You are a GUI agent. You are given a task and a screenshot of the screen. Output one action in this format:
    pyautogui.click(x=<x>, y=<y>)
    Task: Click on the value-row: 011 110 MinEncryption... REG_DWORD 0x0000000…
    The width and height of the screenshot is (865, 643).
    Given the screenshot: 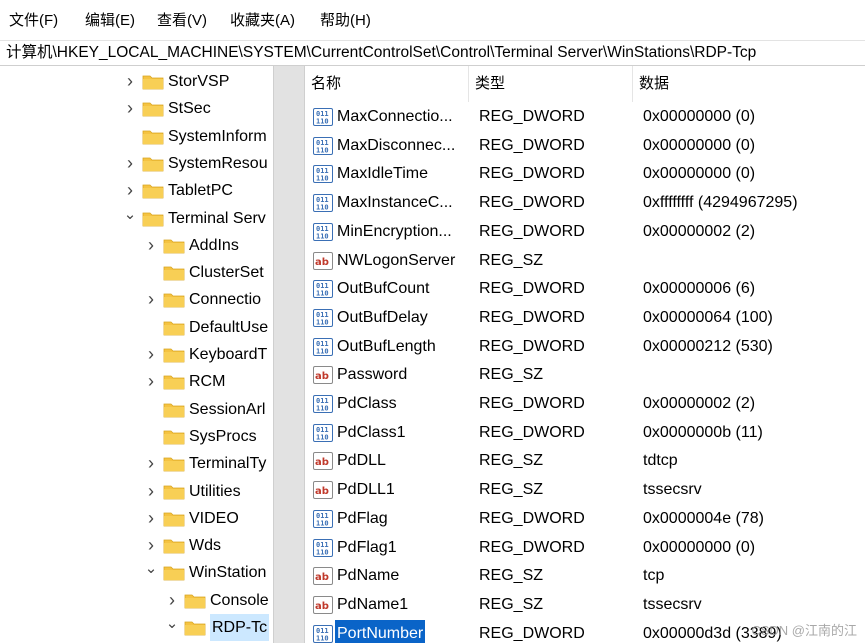 What is the action you would take?
    pyautogui.click(x=585, y=232)
    